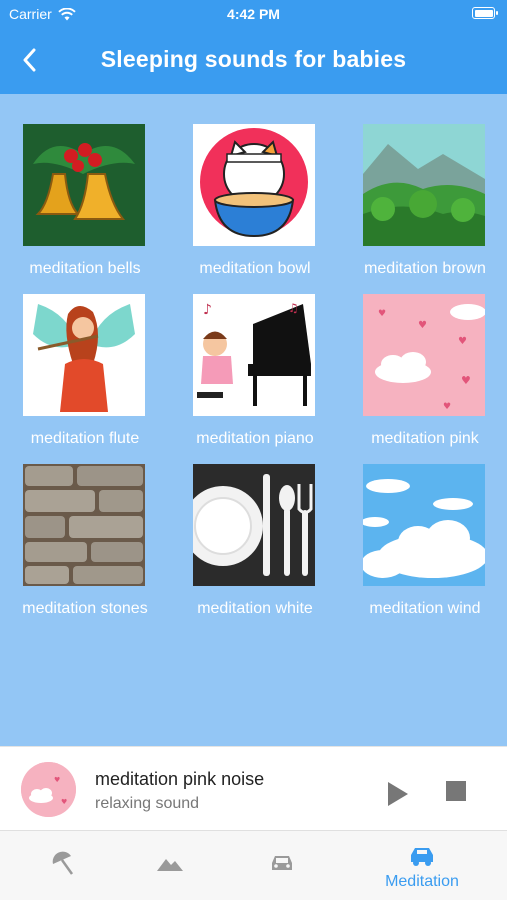 This screenshot has width=507, height=900. Describe the element at coordinates (254, 355) in the screenshot. I see `piano-image: ♪ ♫` at that location.